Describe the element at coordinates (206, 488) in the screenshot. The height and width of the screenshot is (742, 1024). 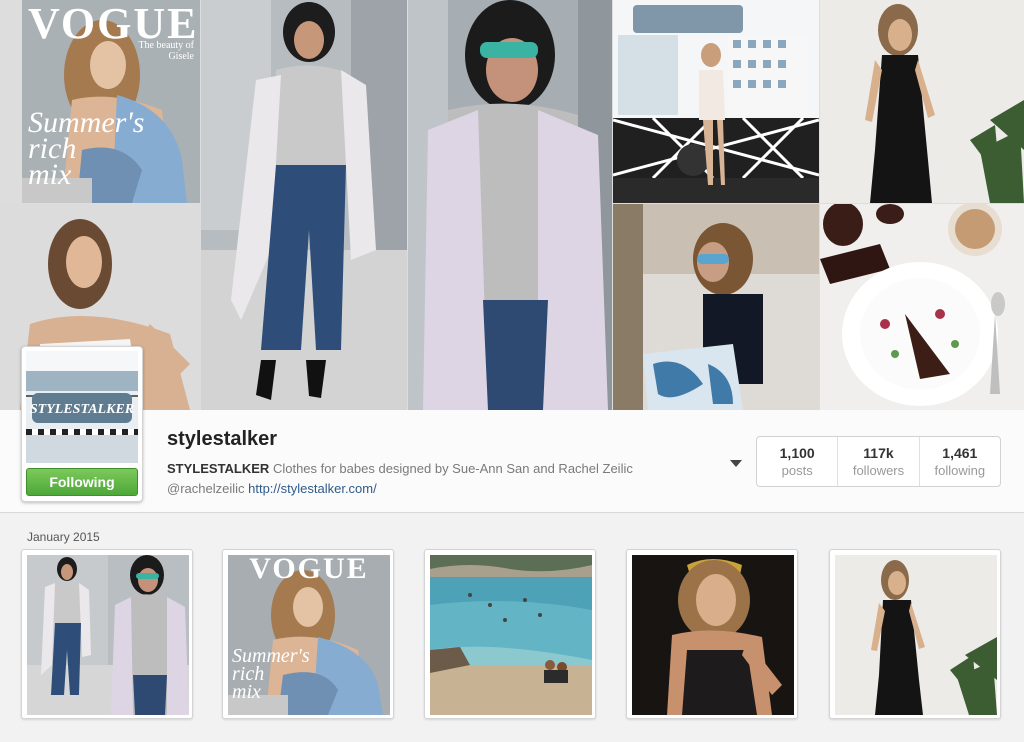
I see `profile-handle: @rachelzeilic` at that location.